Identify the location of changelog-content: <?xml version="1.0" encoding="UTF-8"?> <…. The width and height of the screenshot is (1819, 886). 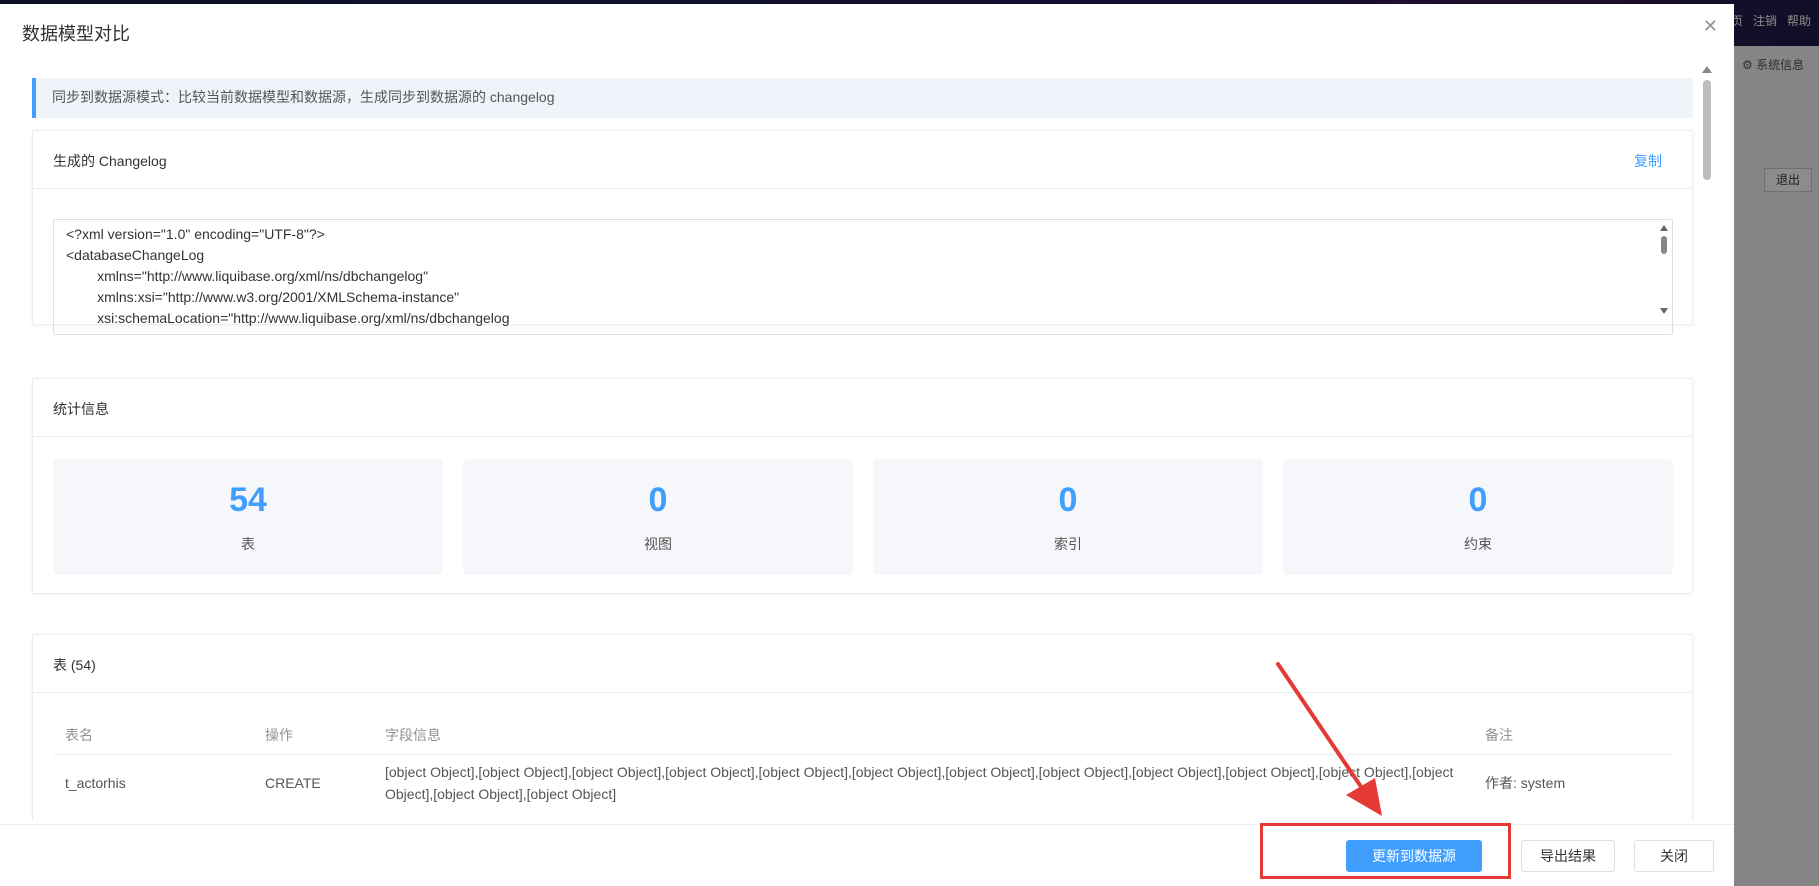
(288, 276).